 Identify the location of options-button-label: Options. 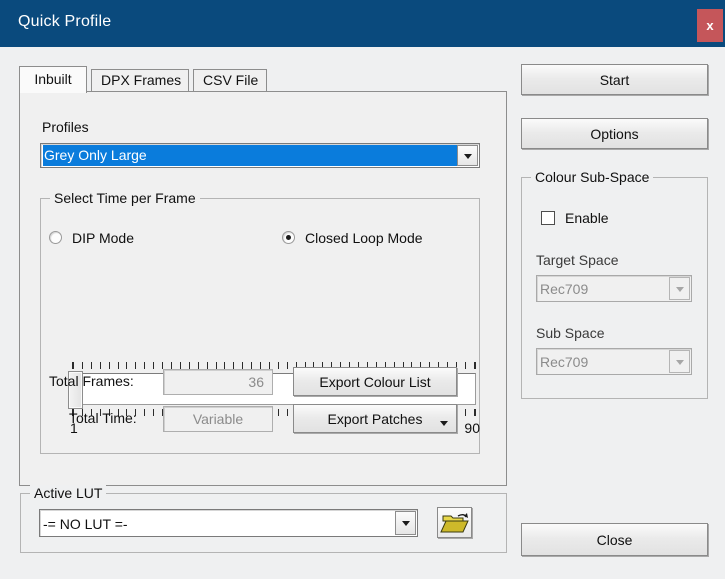
(614, 133).